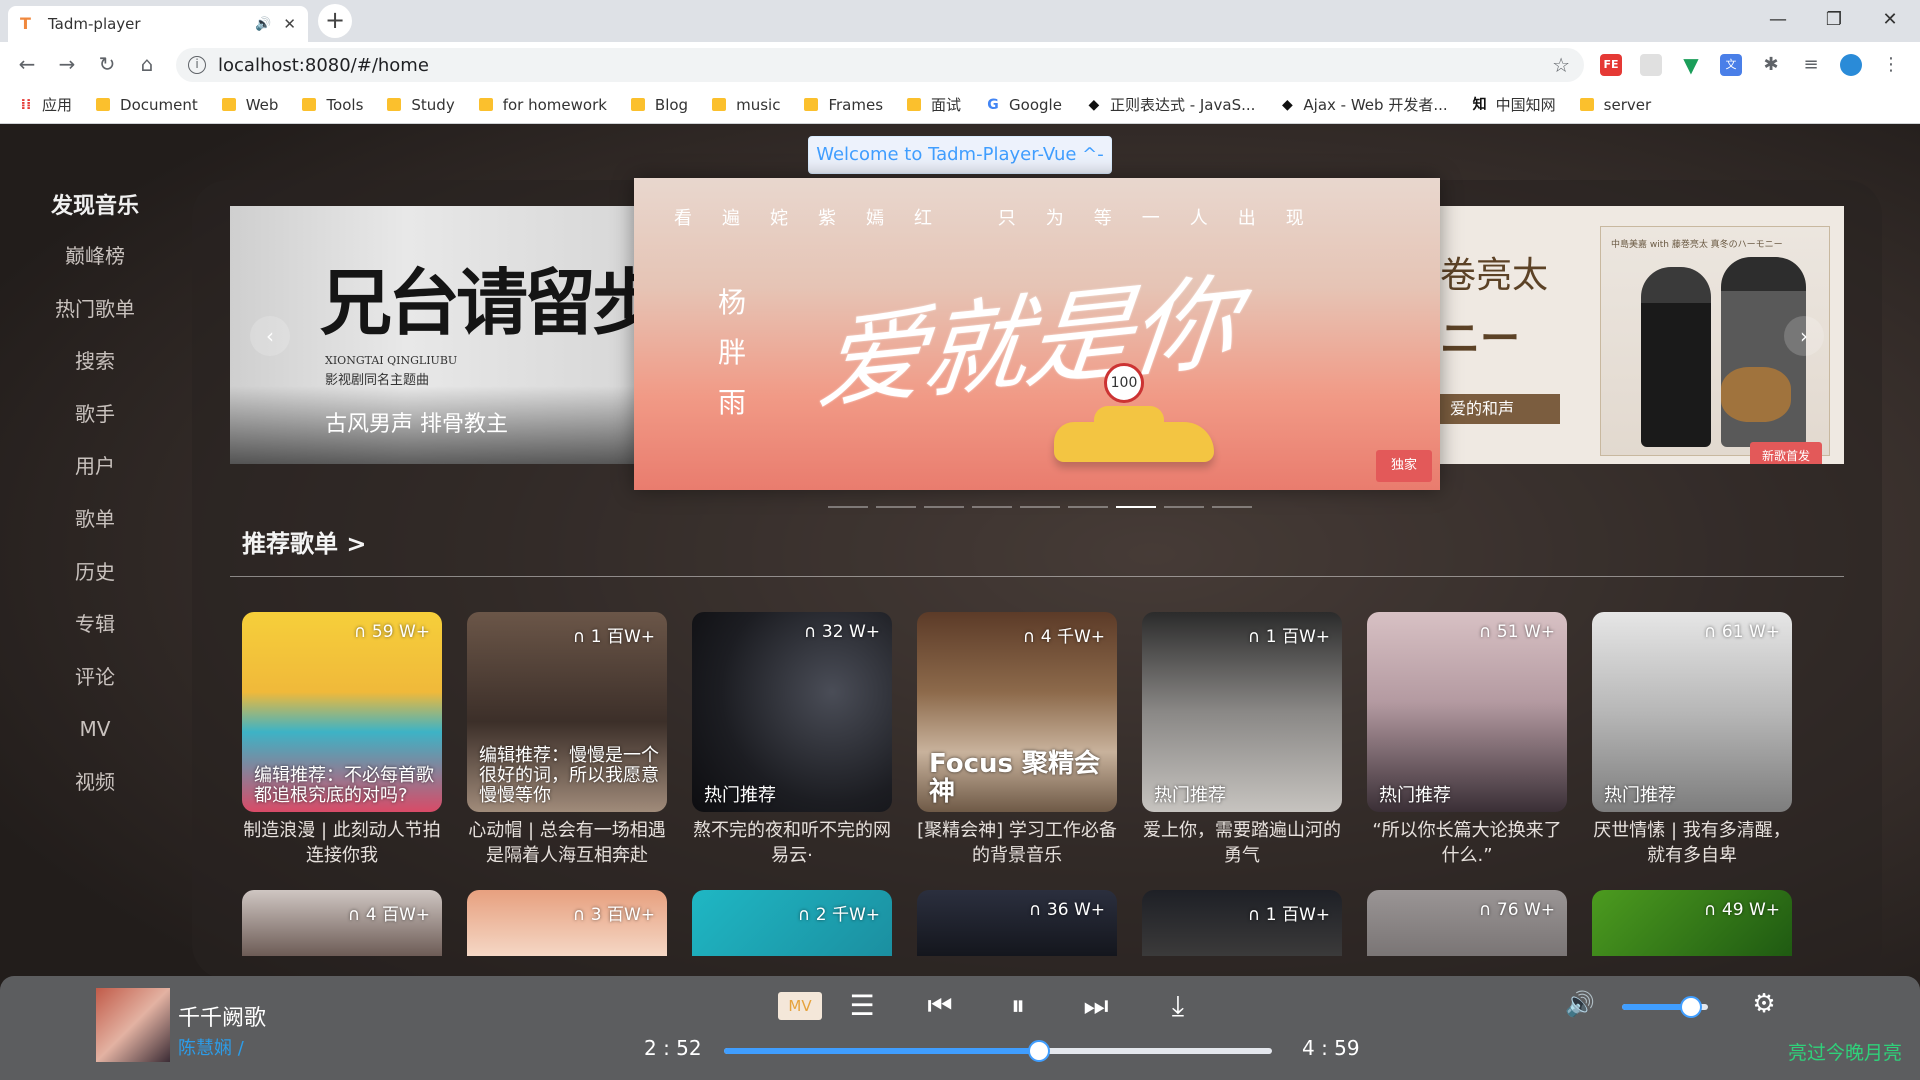 The height and width of the screenshot is (1080, 1920). I want to click on bookmark-star-icon: ☆, so click(1561, 65).